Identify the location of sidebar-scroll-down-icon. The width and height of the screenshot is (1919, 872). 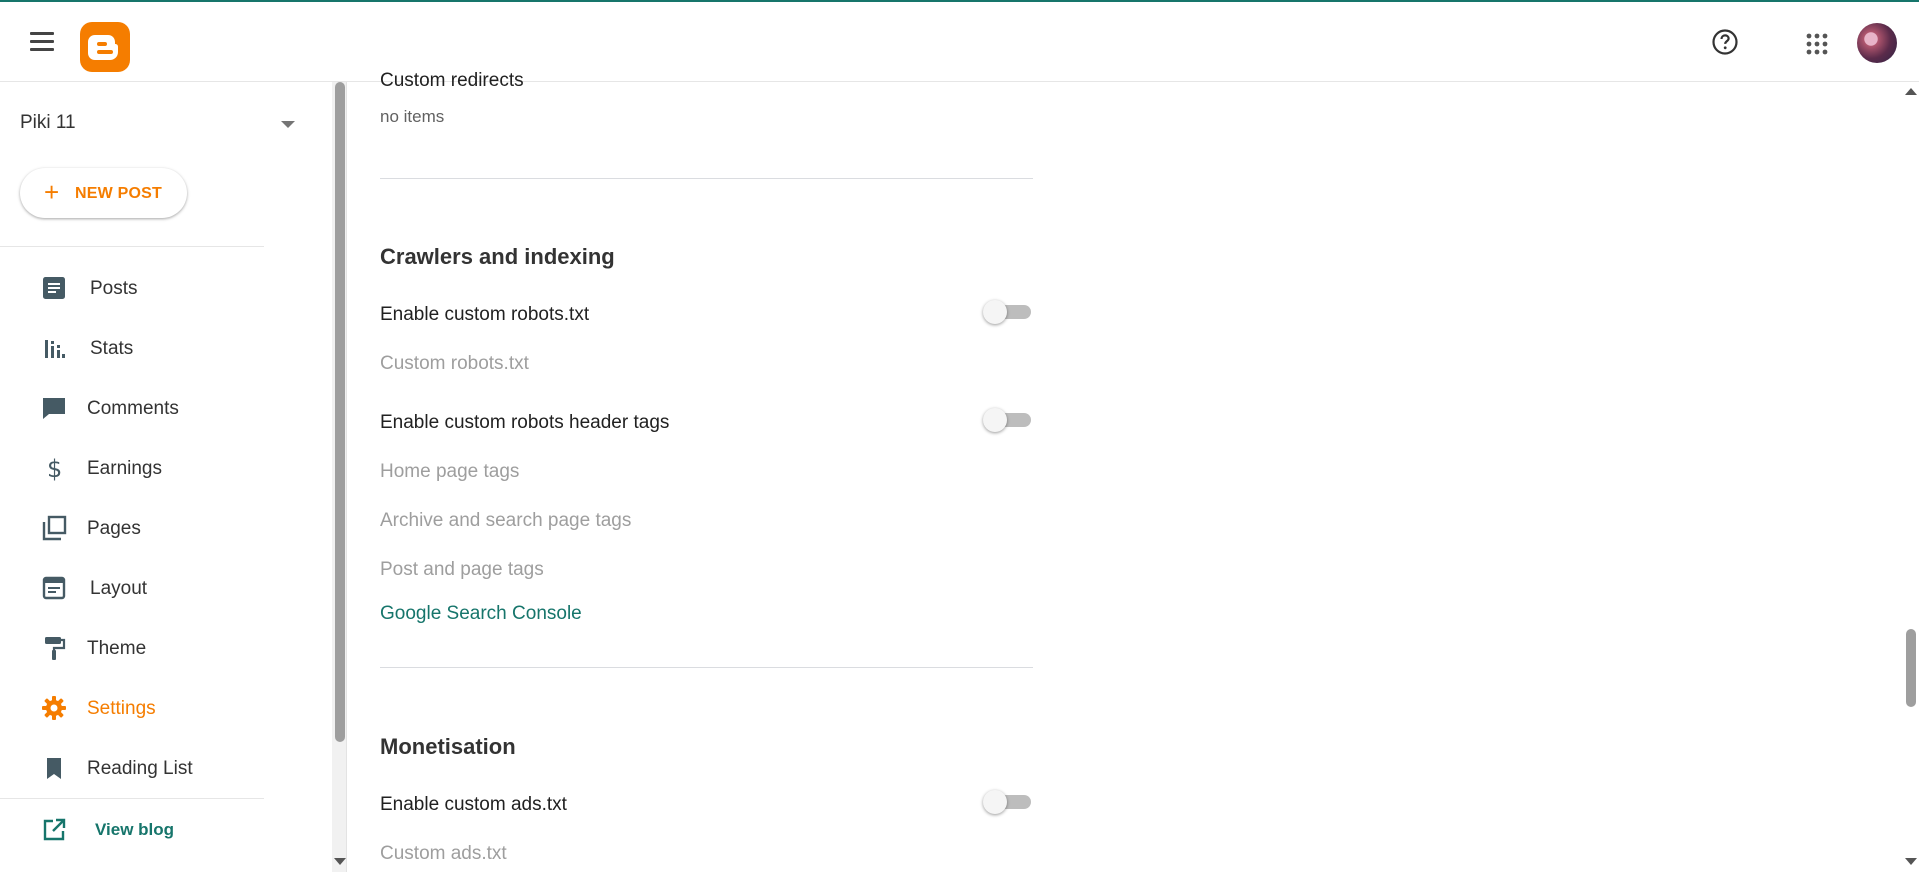
(340, 861).